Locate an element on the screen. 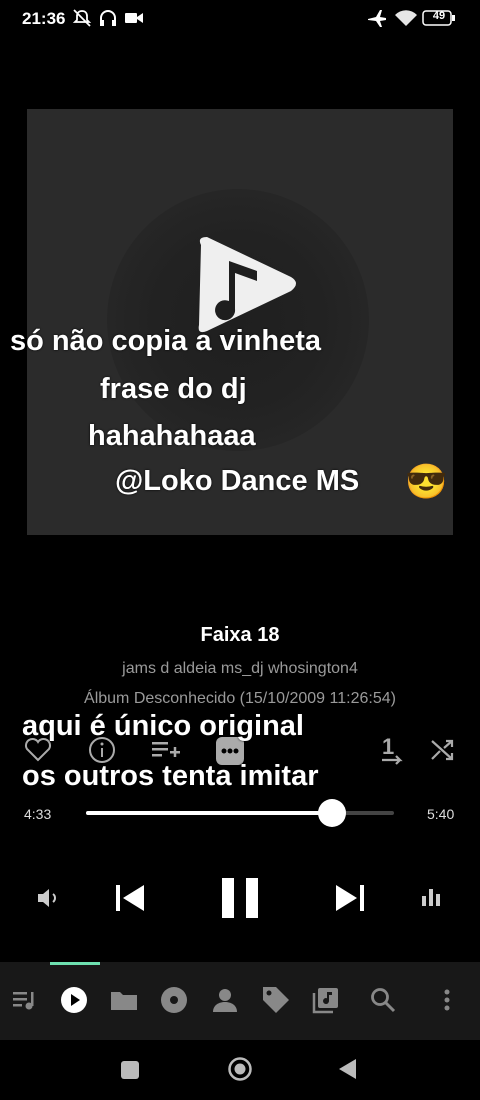 The image size is (480, 1100). skip-next-icon is located at coordinates (350, 898).